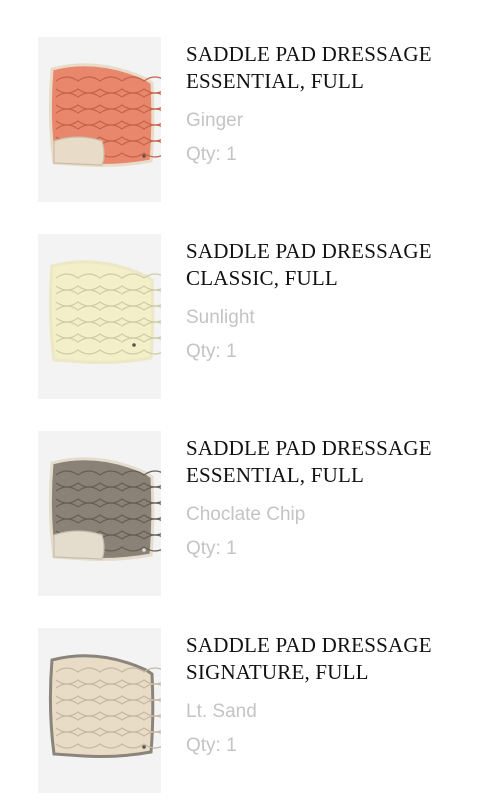 This screenshot has width=500, height=800. Describe the element at coordinates (336, 265) in the screenshot. I see `product-title: SADDLE PAD DRESSAGE CLASSIC, FULL` at that location.